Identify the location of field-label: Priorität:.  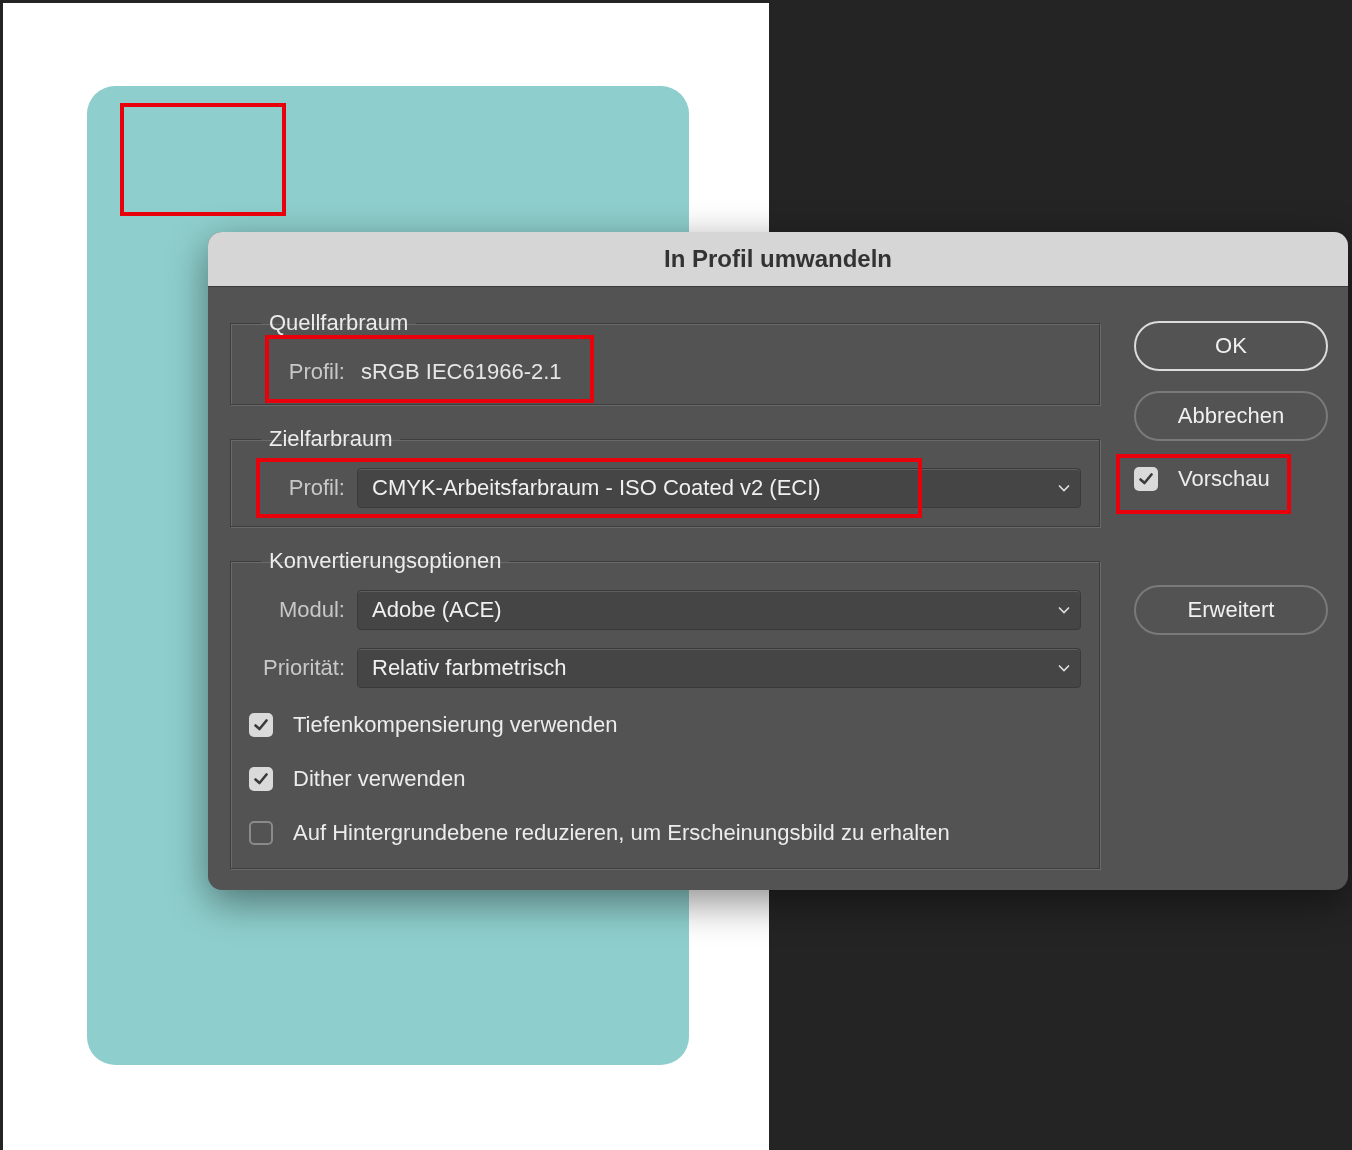
(303, 668).